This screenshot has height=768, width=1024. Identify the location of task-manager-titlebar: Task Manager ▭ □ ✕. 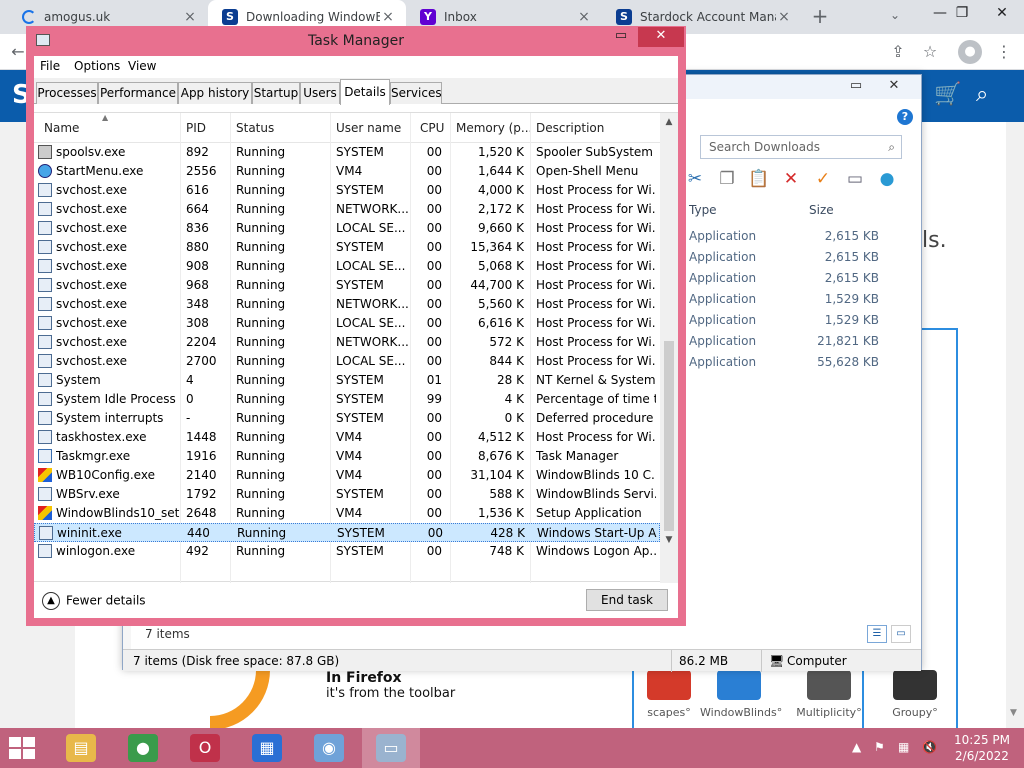
(356, 41).